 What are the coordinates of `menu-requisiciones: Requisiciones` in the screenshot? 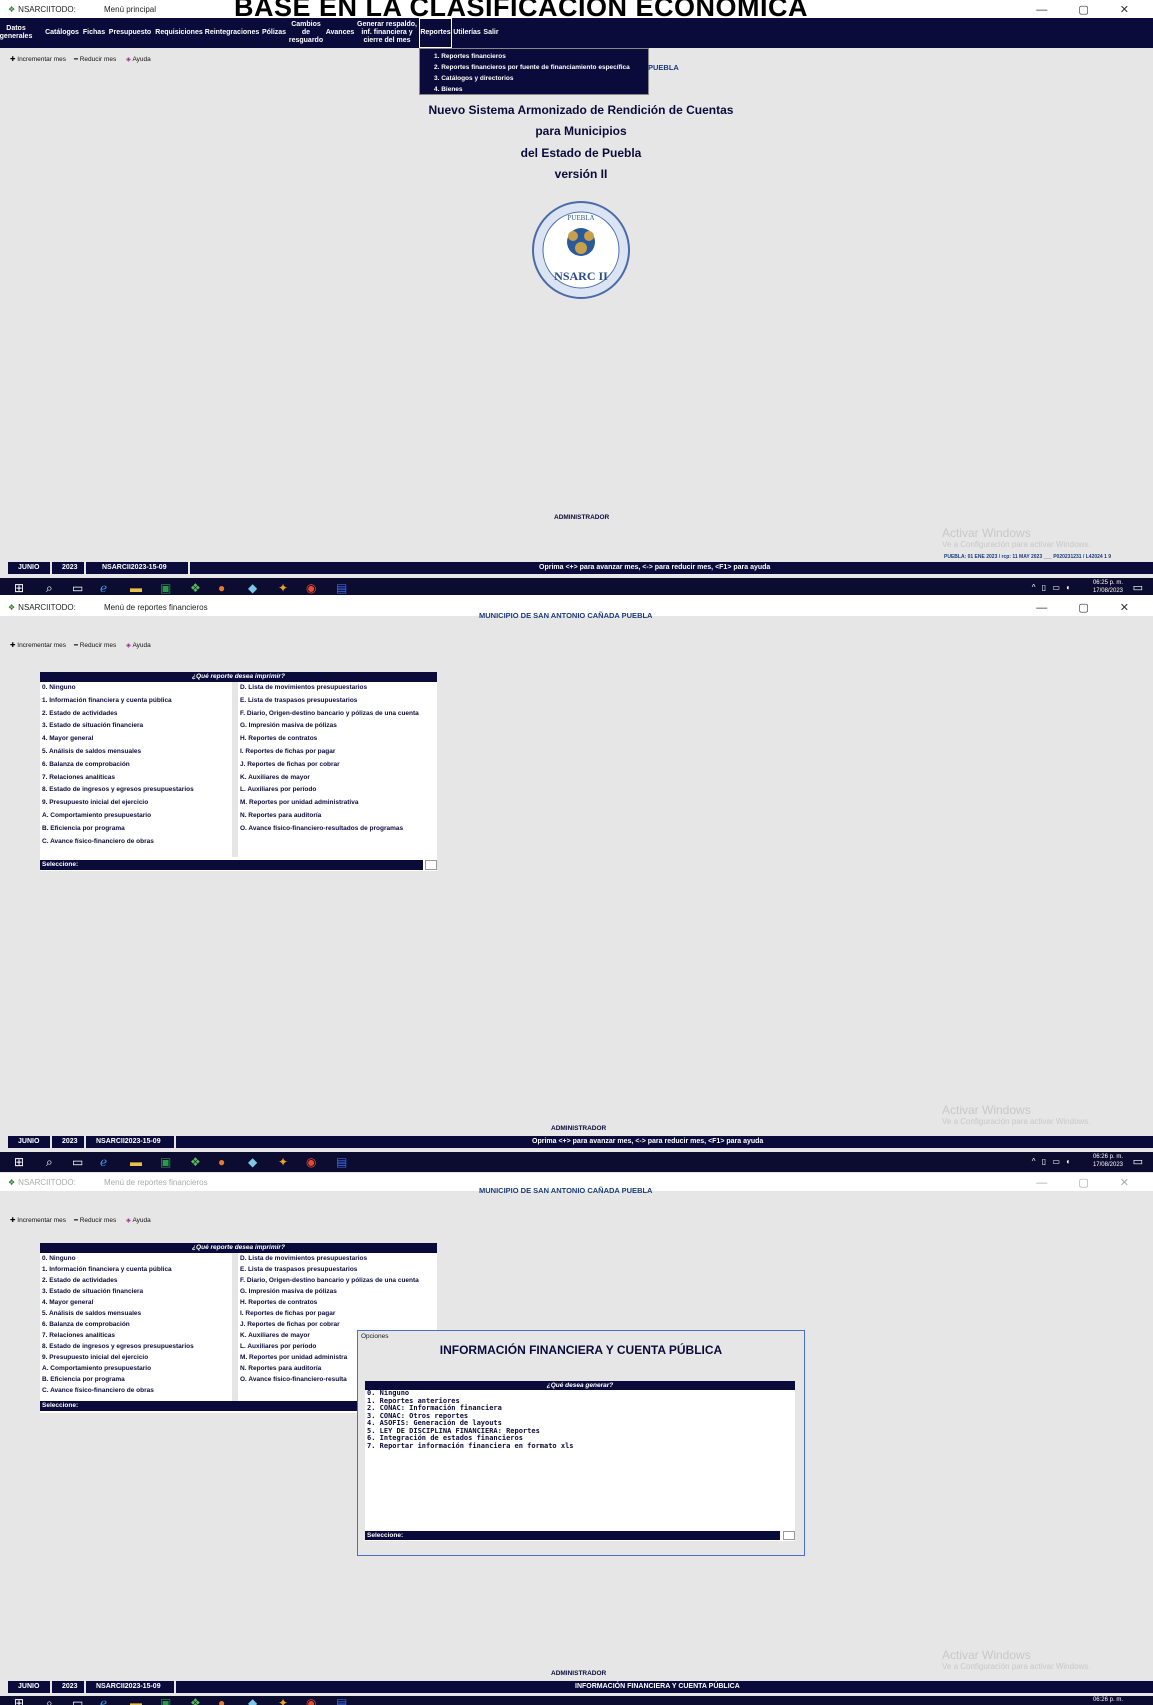 It's located at (179, 33).